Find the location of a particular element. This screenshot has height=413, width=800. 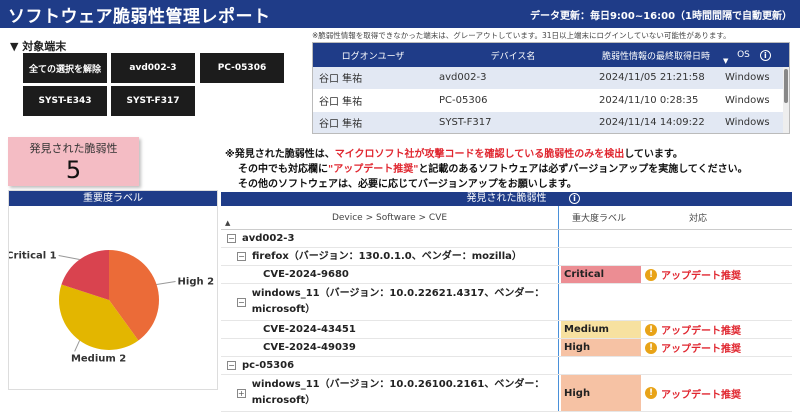

row-label: pc-05306 is located at coordinates (268, 365).